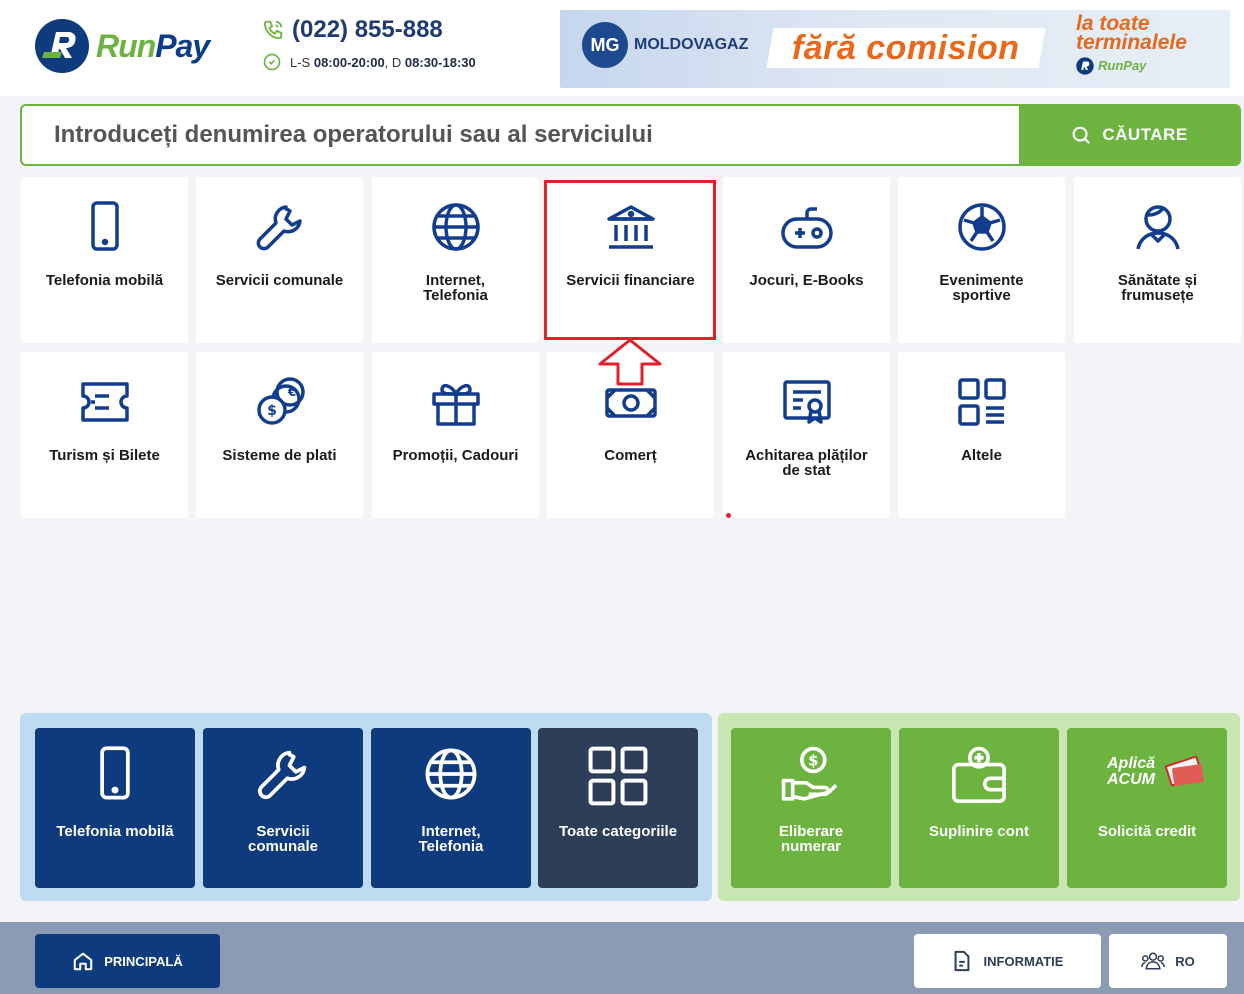 This screenshot has width=1244, height=994. What do you see at coordinates (302, 62) in the screenshot?
I see `hours-prefix: L-S` at bounding box center [302, 62].